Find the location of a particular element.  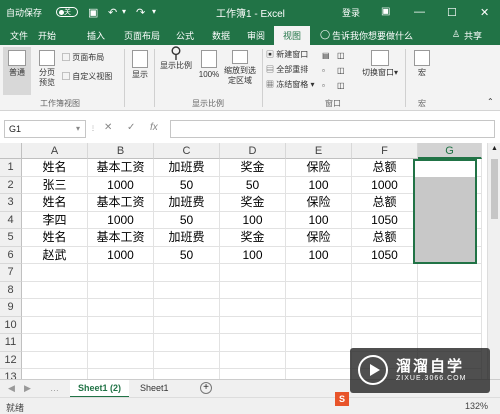

tab-data: 数据 is located at coordinates (221, 35).